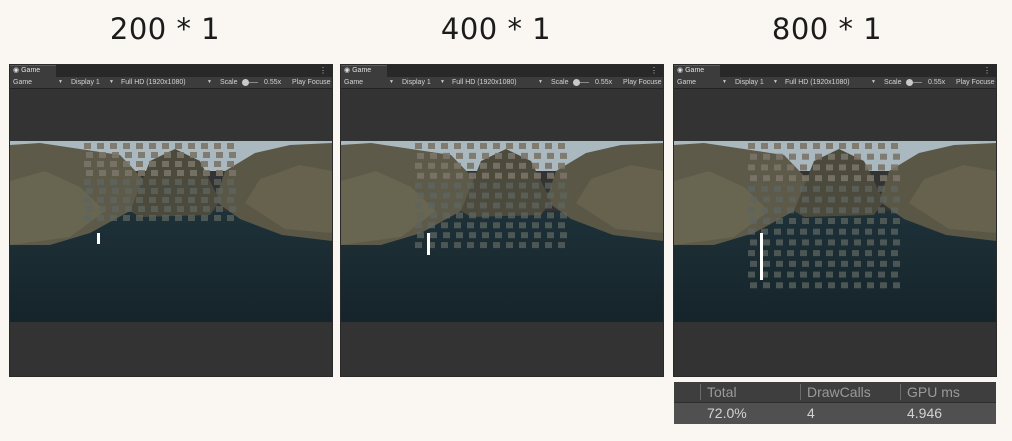  Describe the element at coordinates (933, 392) in the screenshot. I see `header-gpu-ms: GPU ms` at that location.